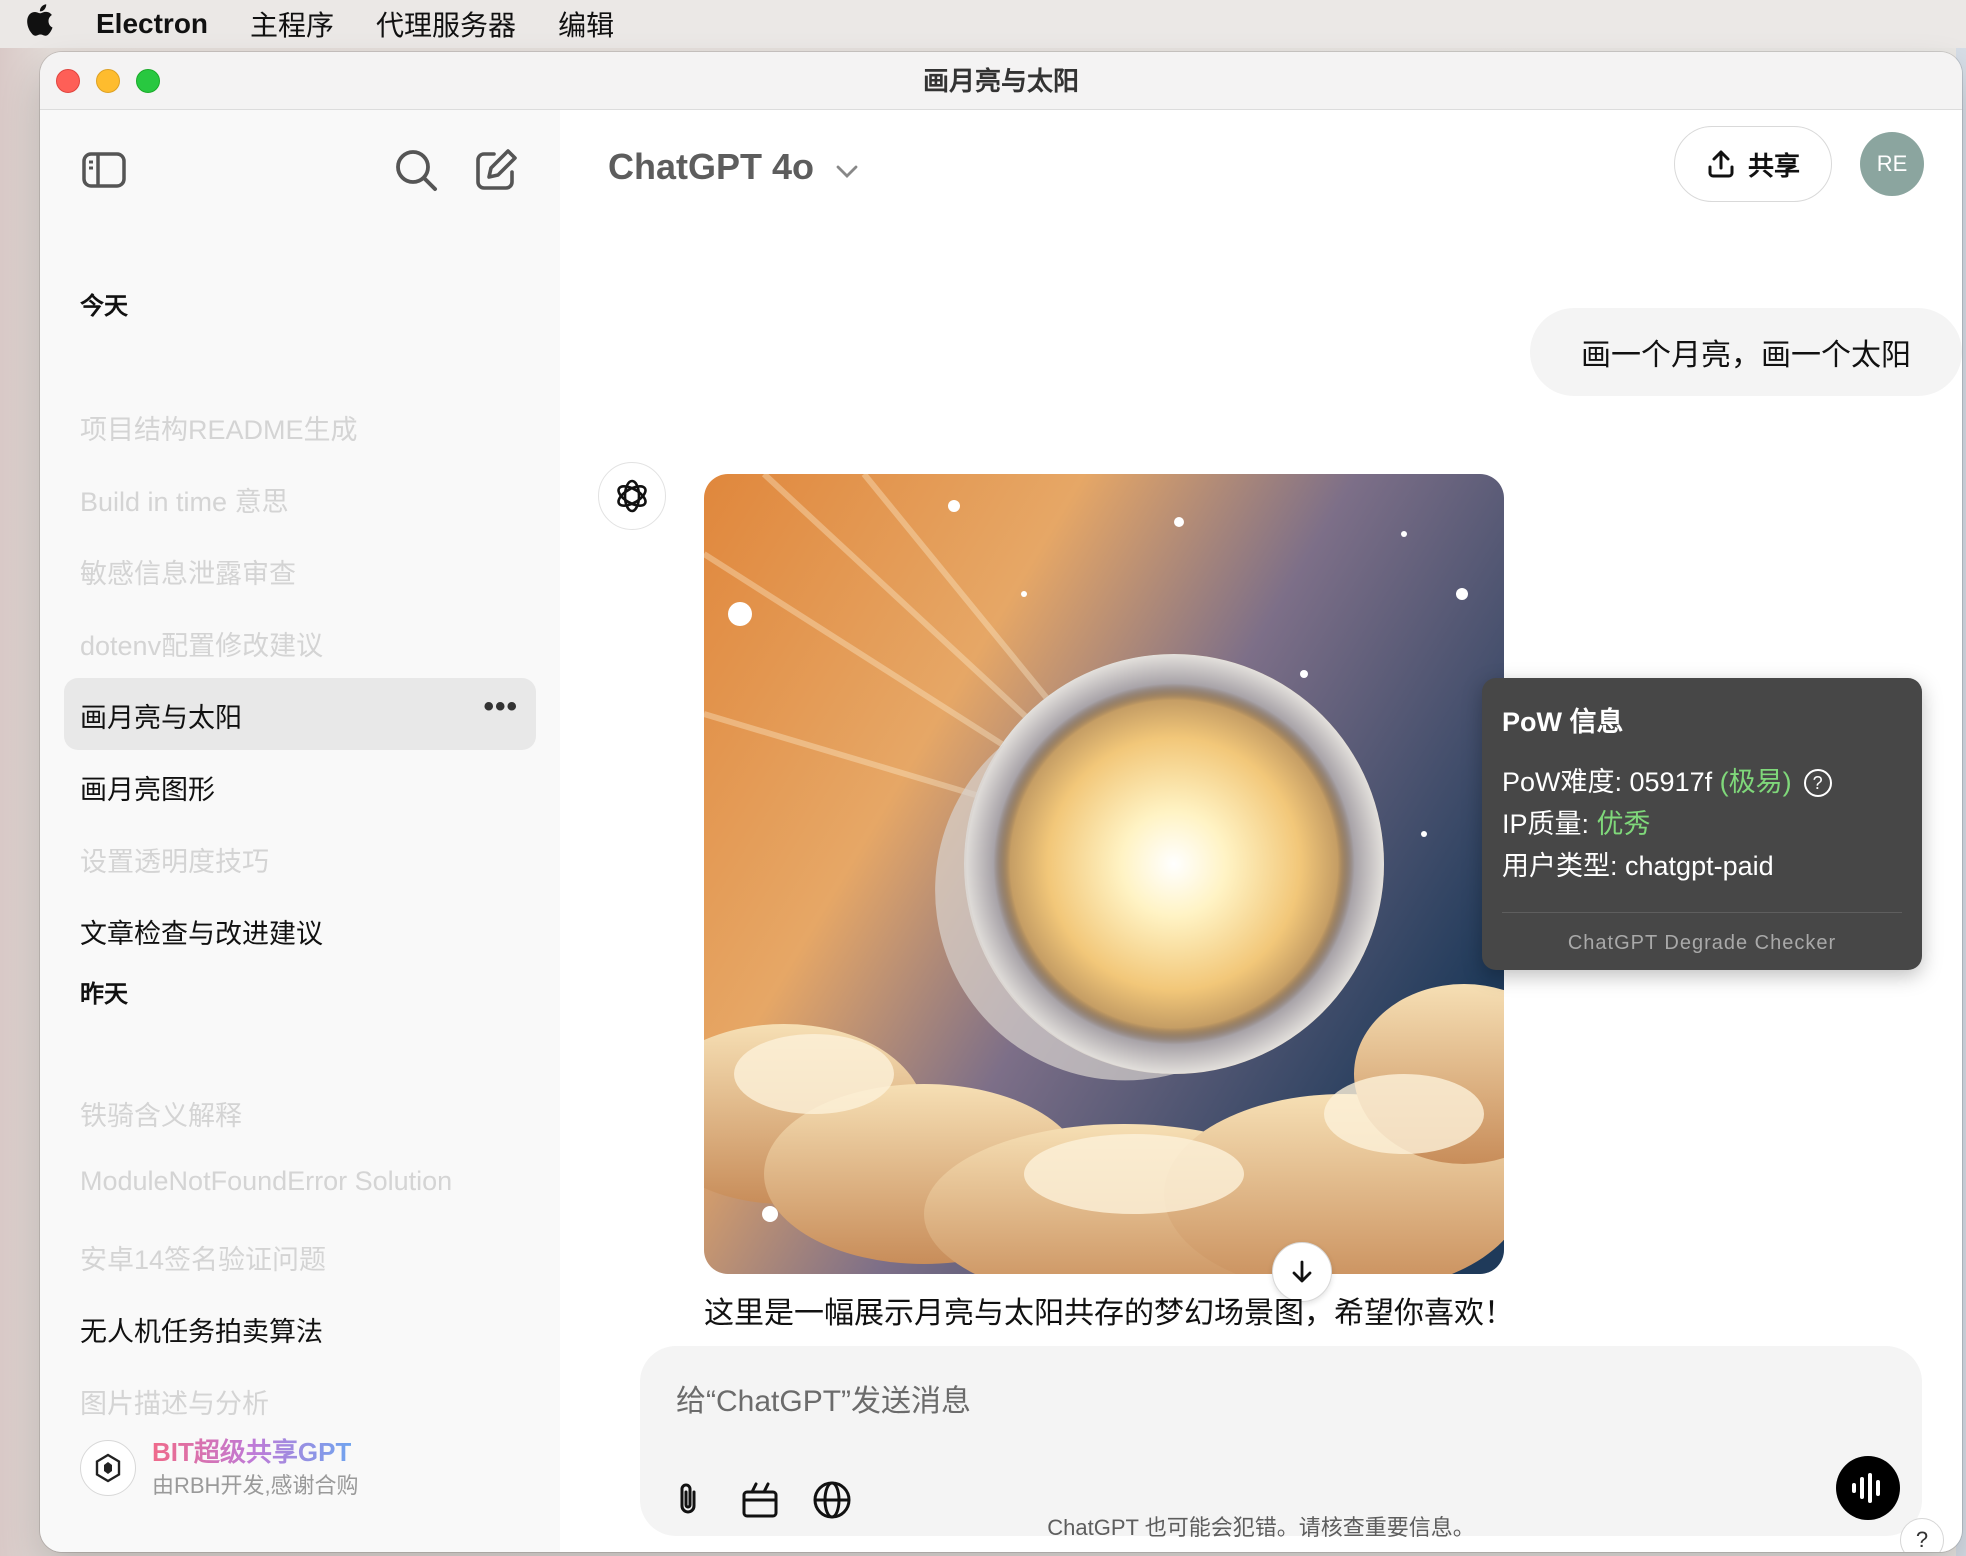 The image size is (1966, 1556). Describe the element at coordinates (983, 24) in the screenshot. I see `macos-menubar: Electron 主程序 代理服务器 编辑` at that location.